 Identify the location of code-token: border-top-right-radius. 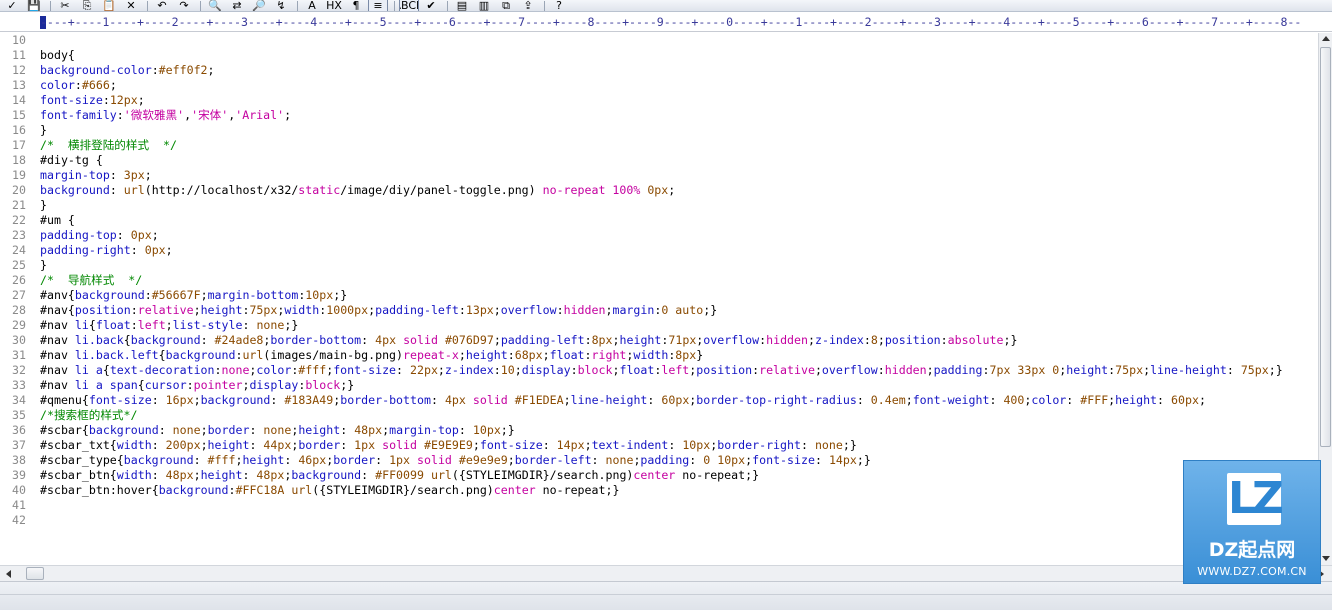
(776, 400).